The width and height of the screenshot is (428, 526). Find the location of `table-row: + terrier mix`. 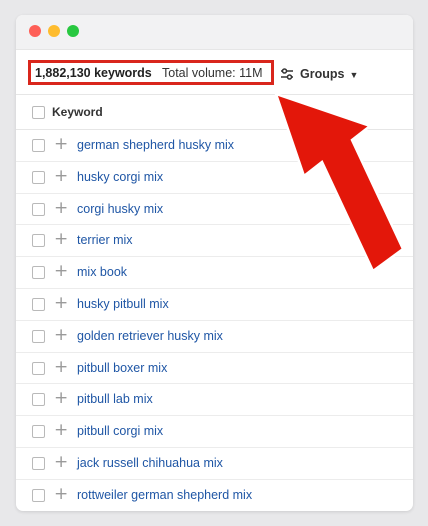

table-row: + terrier mix is located at coordinates (214, 241).